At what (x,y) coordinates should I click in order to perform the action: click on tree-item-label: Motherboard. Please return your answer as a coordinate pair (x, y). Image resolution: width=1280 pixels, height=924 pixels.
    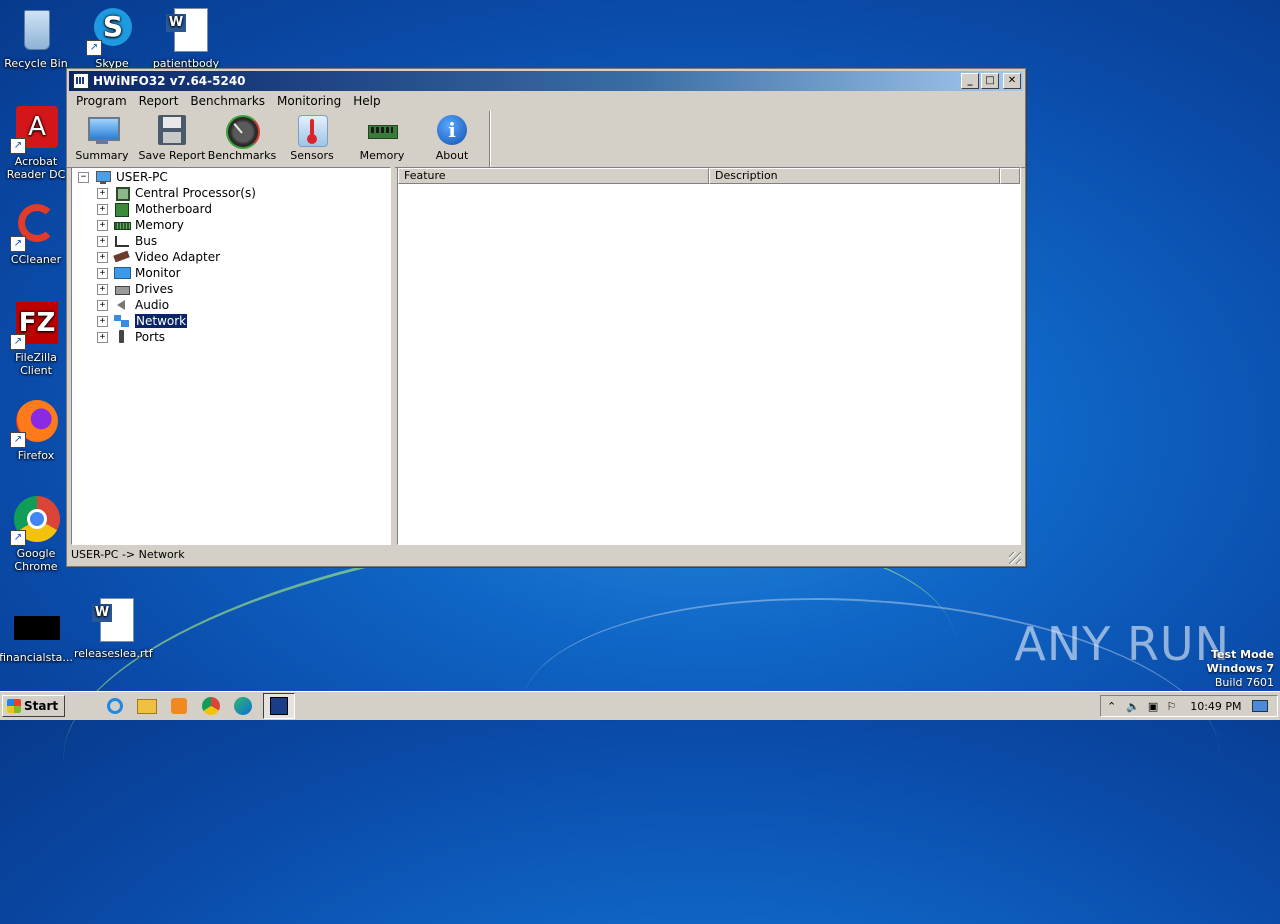
    Looking at the image, I should click on (173, 209).